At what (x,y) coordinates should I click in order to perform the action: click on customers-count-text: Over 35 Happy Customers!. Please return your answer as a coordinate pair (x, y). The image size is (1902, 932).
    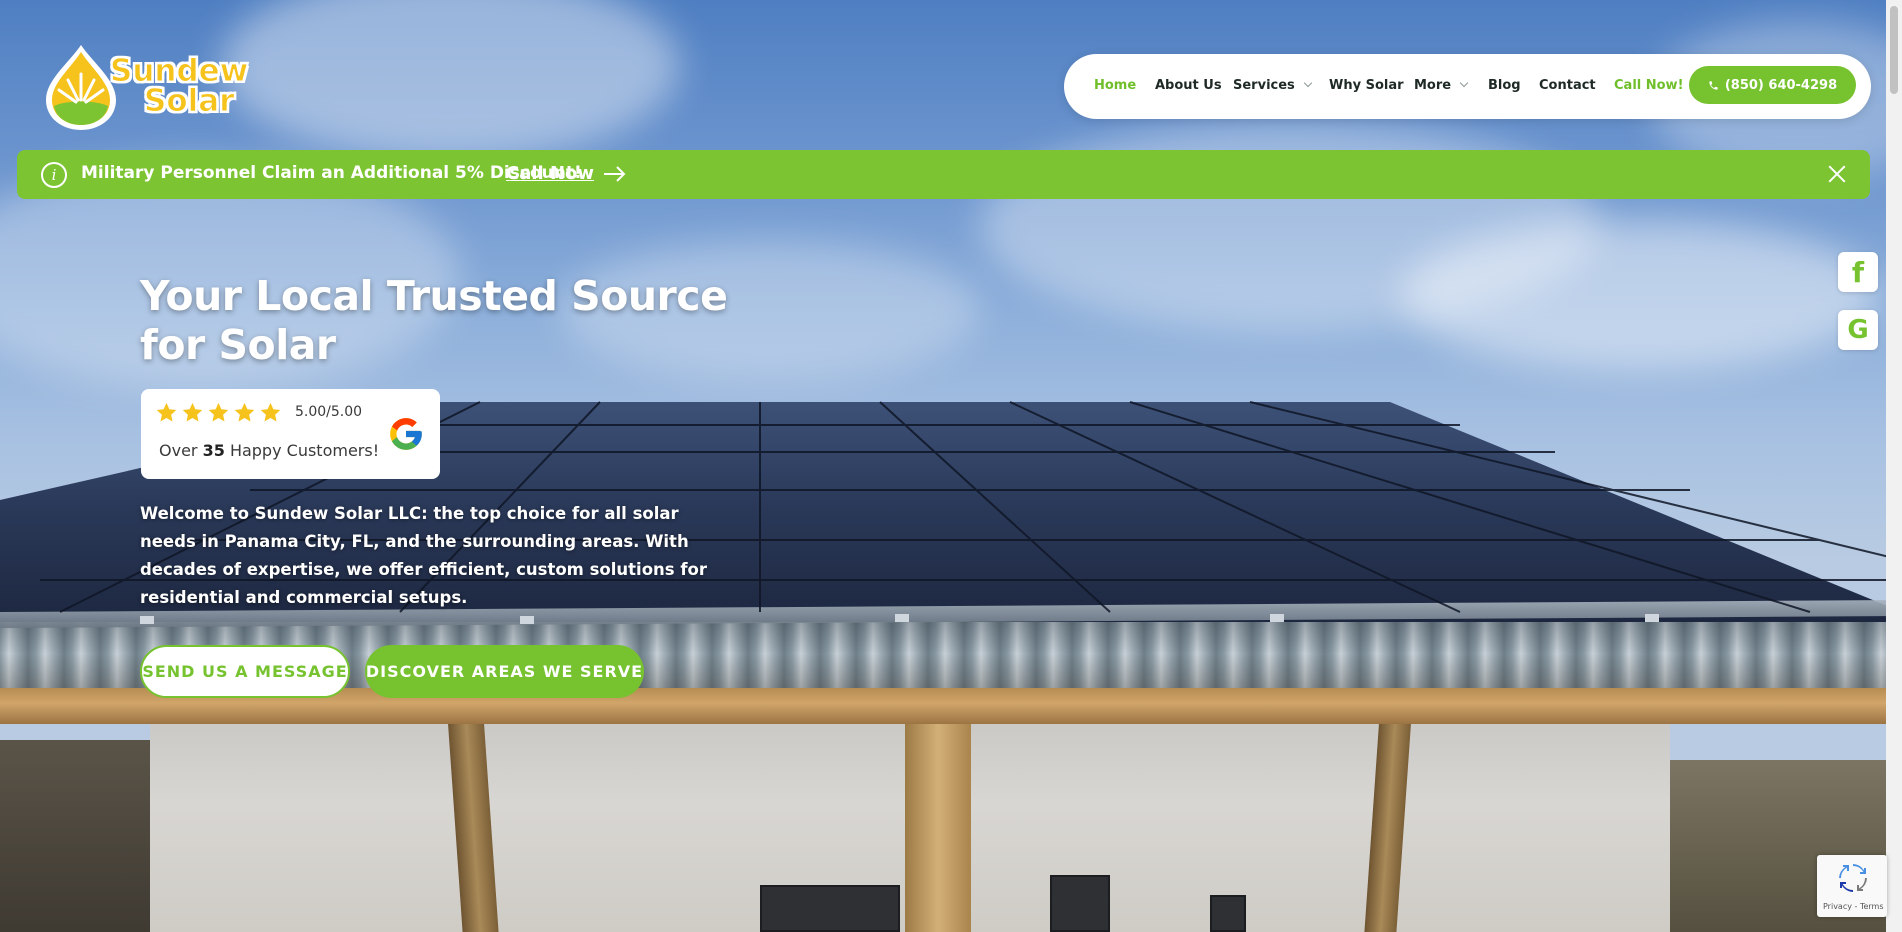
    Looking at the image, I should click on (269, 450).